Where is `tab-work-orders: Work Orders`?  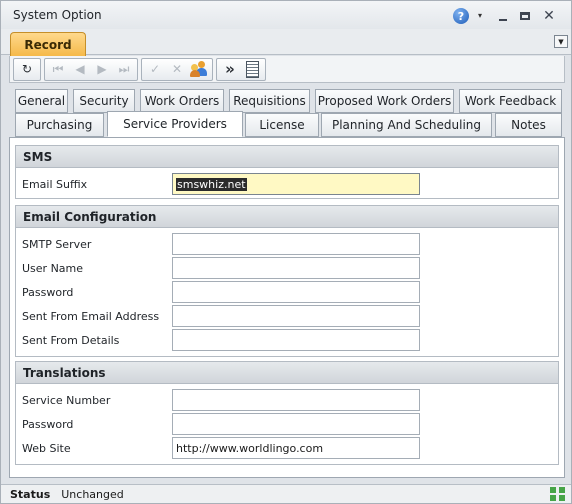 tab-work-orders: Work Orders is located at coordinates (182, 101).